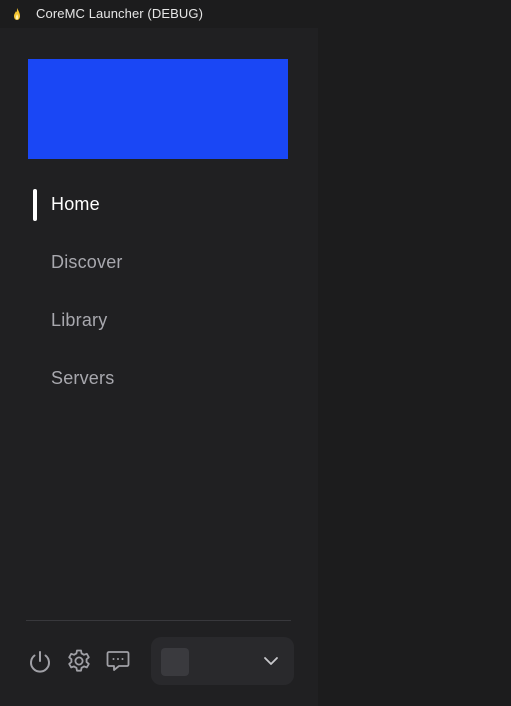  What do you see at coordinates (120, 13) in the screenshot?
I see `window-title: CoreMC Launcher (DEBUG)` at bounding box center [120, 13].